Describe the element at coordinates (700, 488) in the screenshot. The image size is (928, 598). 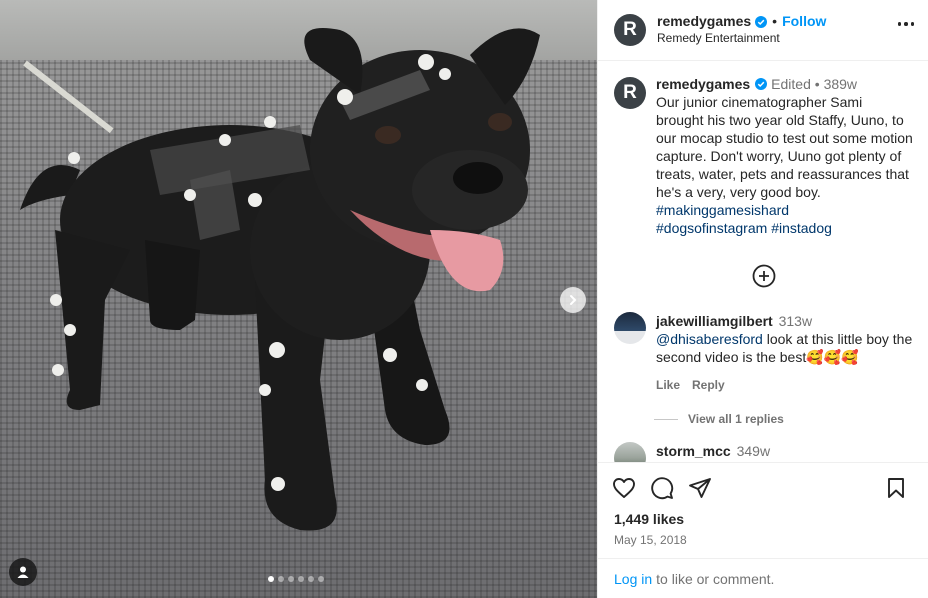
I see `paper-plane-icon` at that location.